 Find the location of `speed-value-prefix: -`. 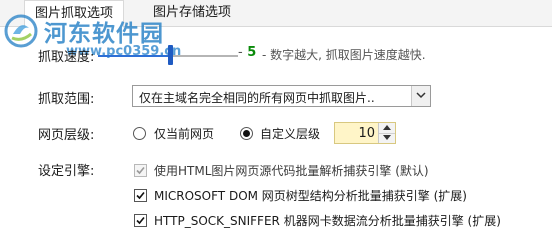

speed-value-prefix: - is located at coordinates (240, 52).